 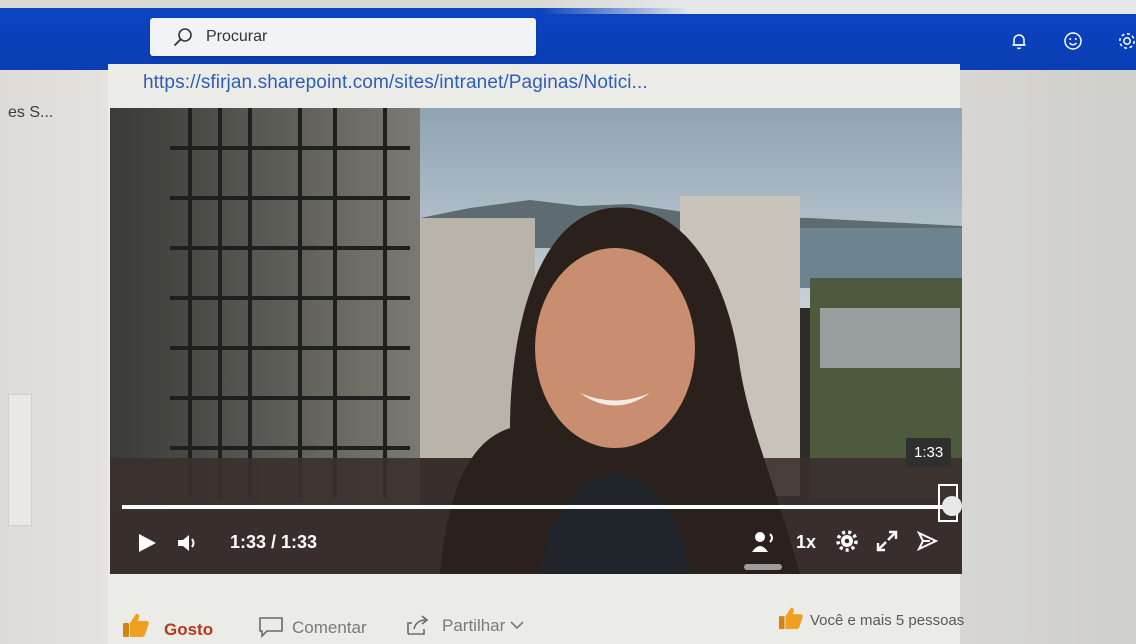 I want to click on search-box, so click(x=343, y=37).